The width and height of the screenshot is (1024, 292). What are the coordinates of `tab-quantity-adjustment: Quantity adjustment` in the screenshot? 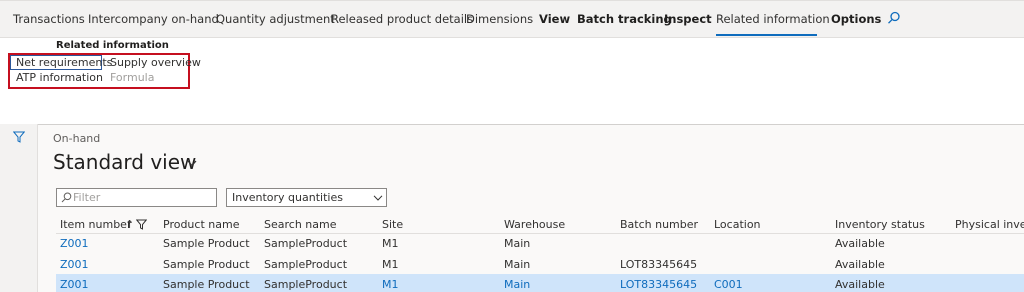 It's located at (275, 19).